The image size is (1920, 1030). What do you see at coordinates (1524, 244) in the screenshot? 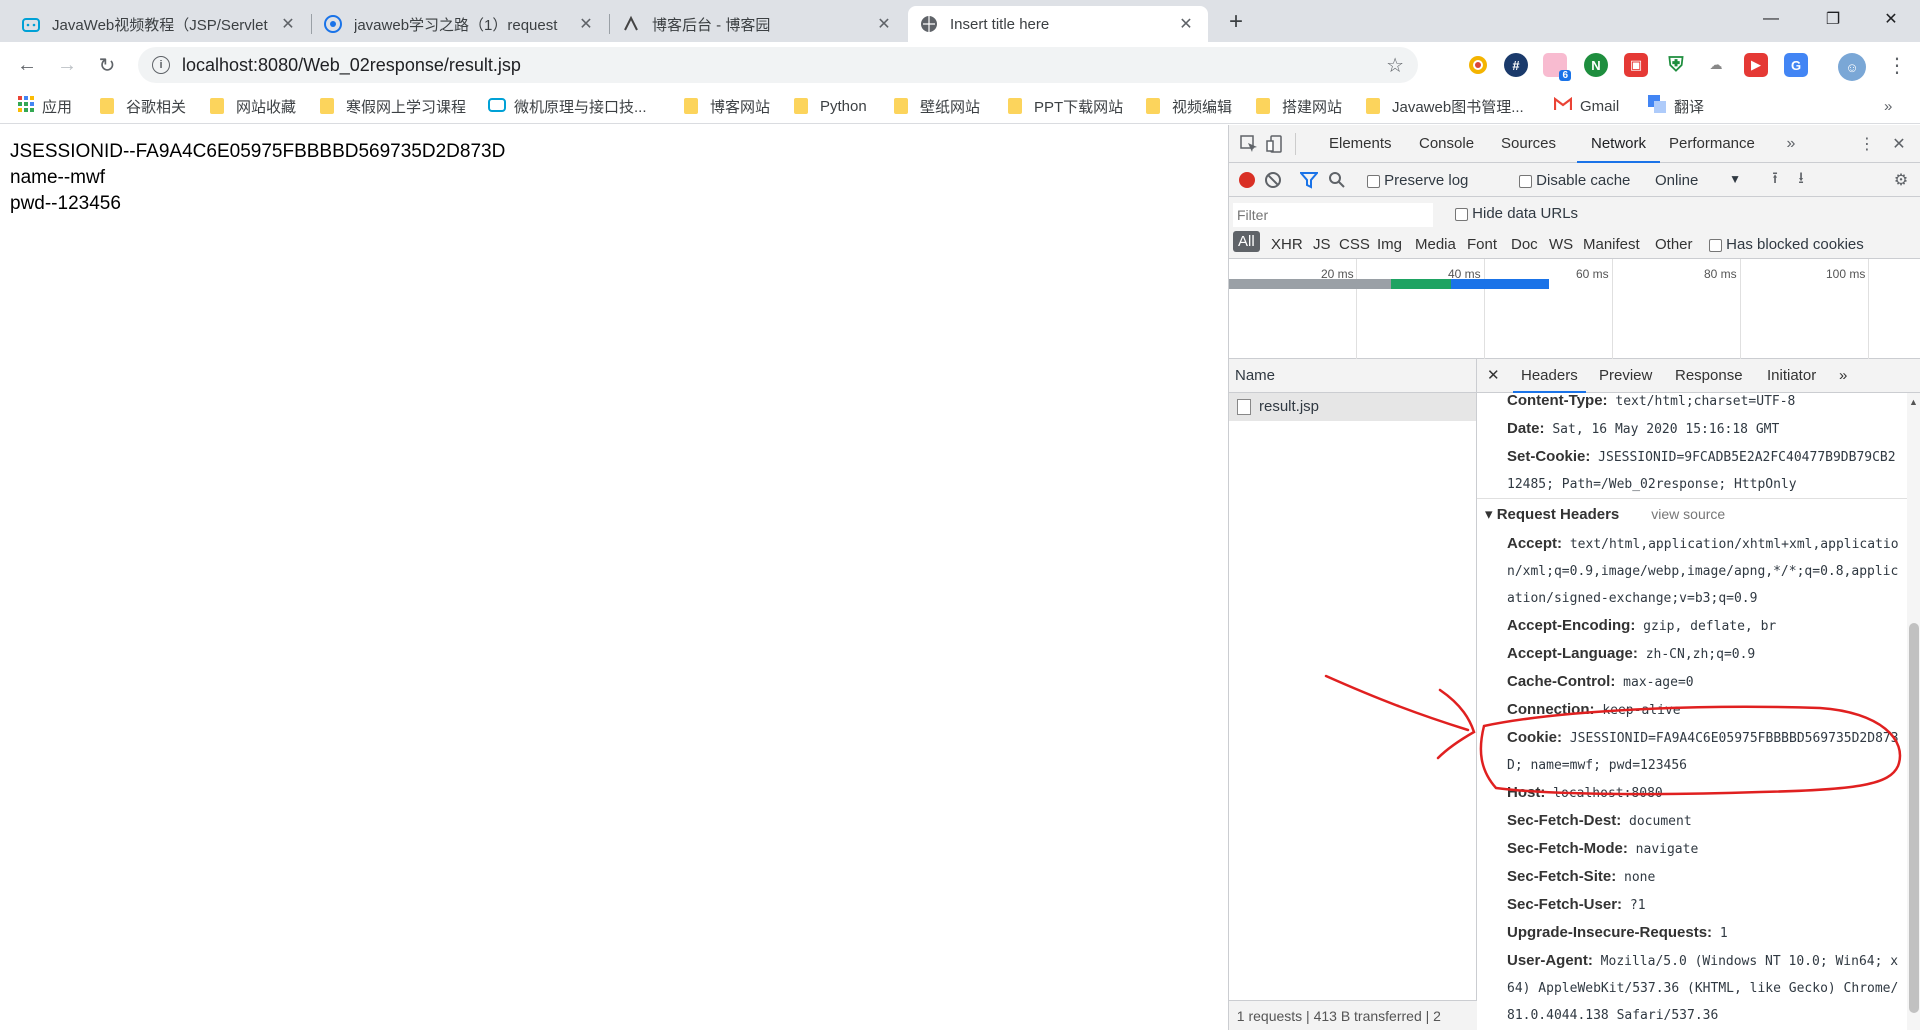
I see `filter-doc: Doc` at bounding box center [1524, 244].